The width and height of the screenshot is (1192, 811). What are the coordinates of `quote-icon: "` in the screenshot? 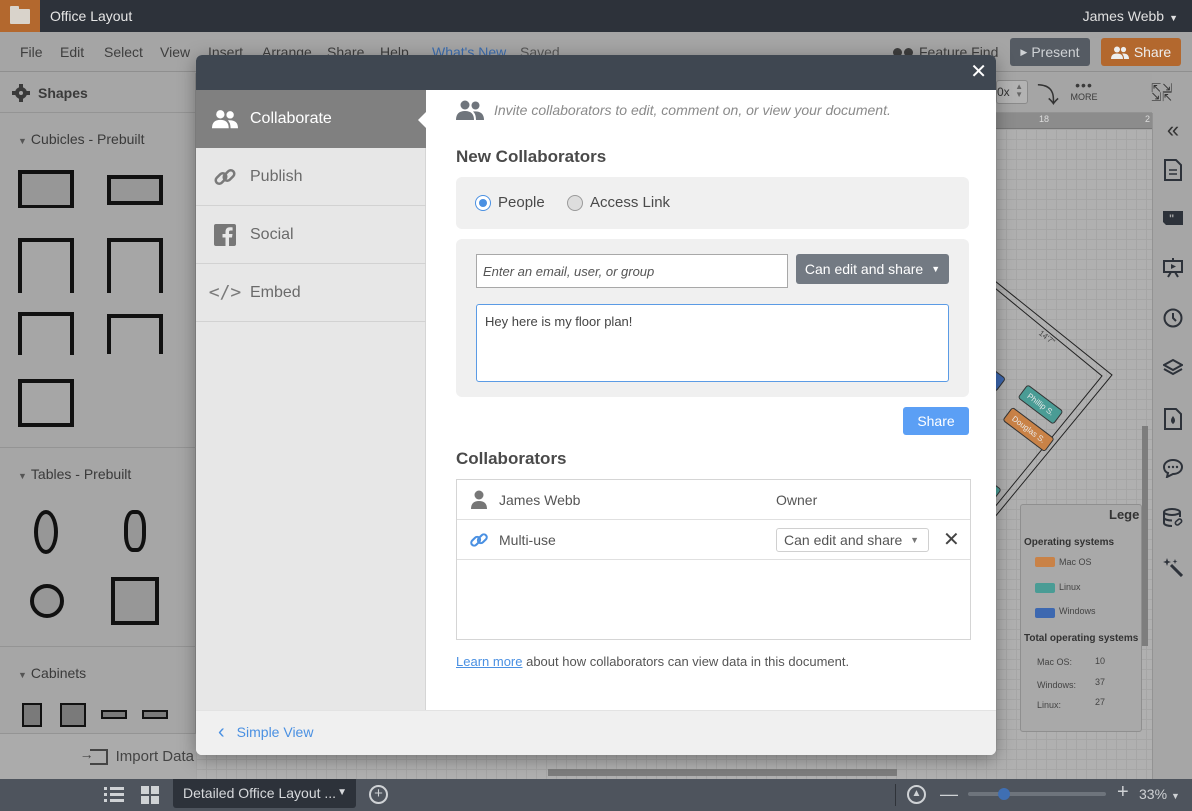 It's located at (1173, 219).